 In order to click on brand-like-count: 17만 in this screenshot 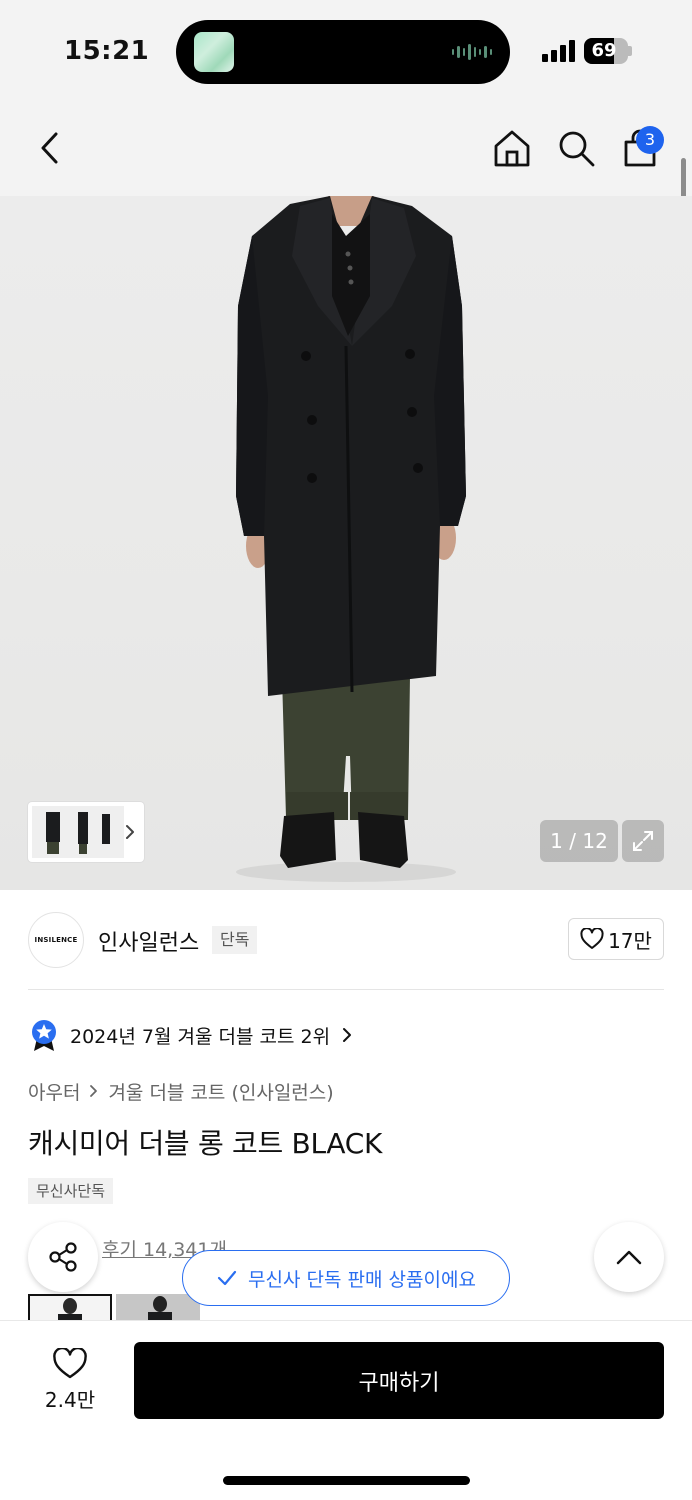, I will do `click(630, 940)`.